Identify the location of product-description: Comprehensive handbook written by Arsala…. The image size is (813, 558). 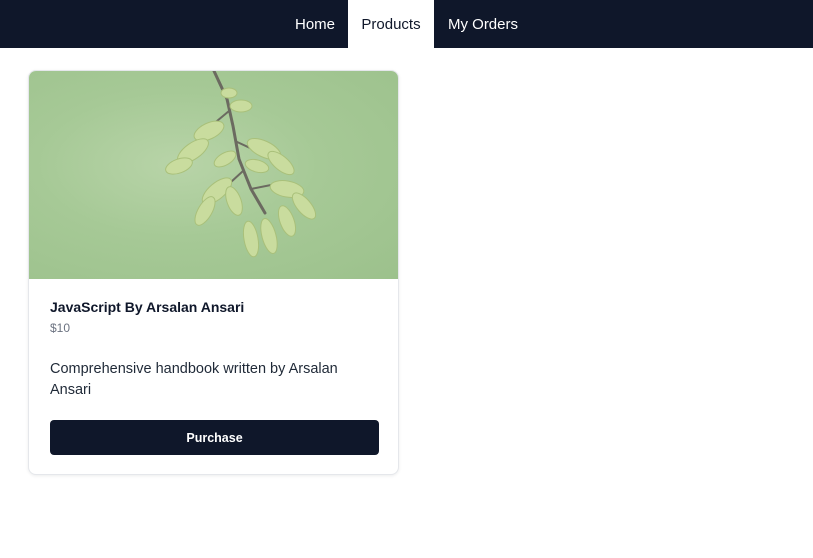
(194, 379).